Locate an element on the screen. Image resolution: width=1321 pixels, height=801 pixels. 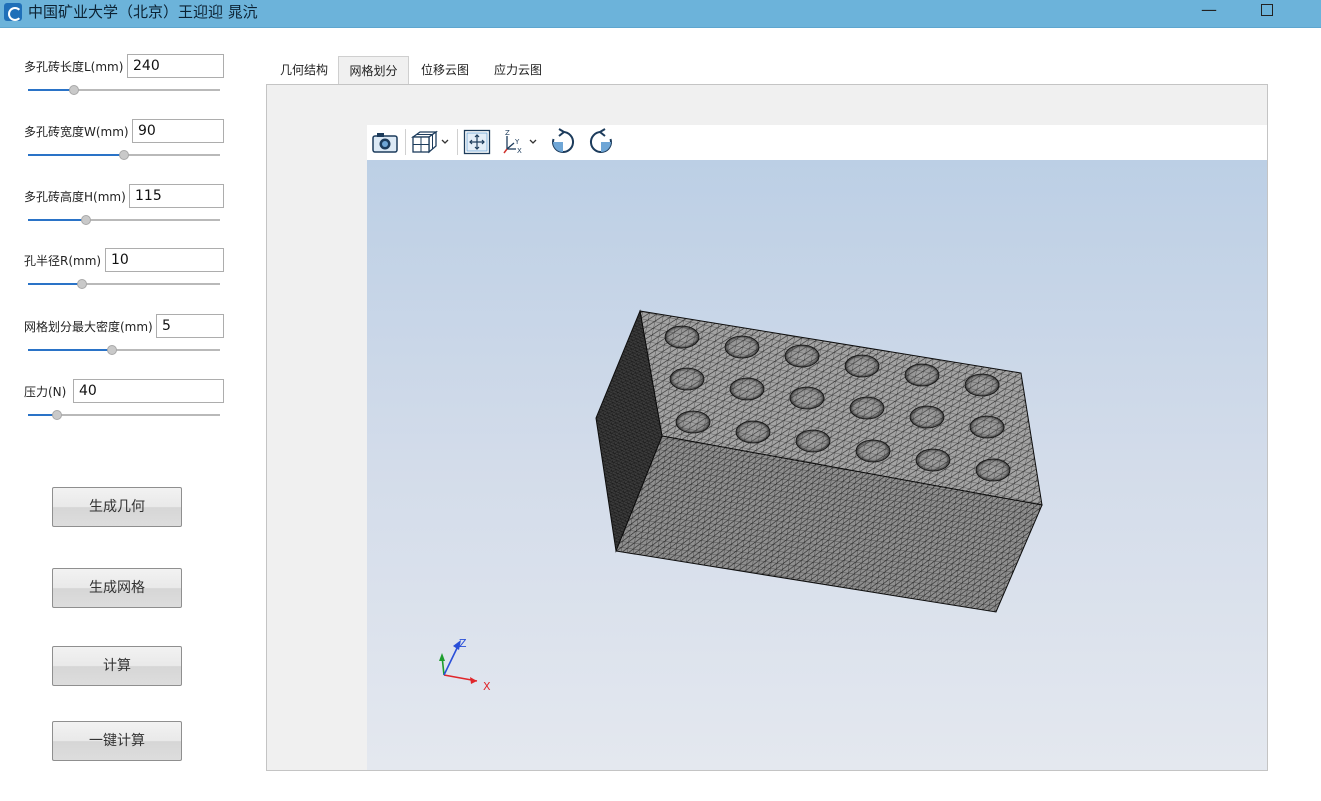
view-mode-button is located at coordinates (424, 142).